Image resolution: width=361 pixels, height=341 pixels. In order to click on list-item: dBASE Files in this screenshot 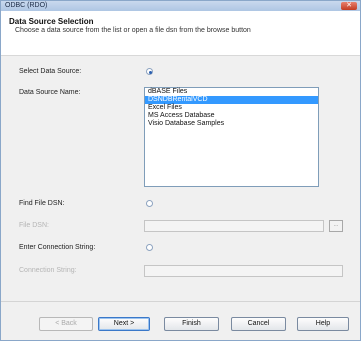, I will do `click(231, 92)`.